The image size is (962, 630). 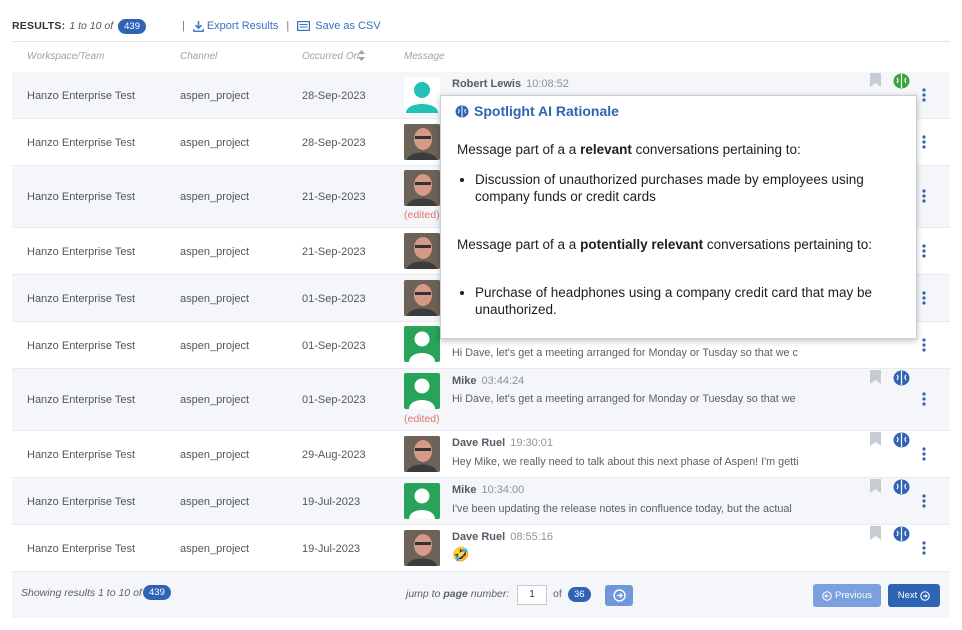 What do you see at coordinates (348, 26) in the screenshot?
I see `save-csv-label: Save as CSV` at bounding box center [348, 26].